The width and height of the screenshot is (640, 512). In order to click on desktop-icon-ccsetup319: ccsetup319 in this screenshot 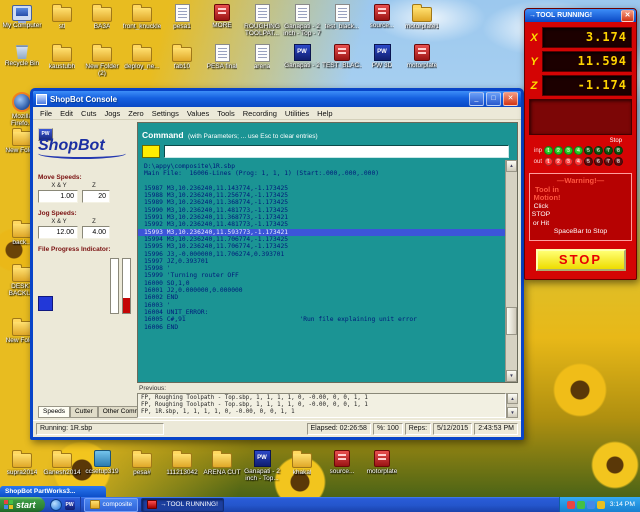, I will do `click(102, 466)`.